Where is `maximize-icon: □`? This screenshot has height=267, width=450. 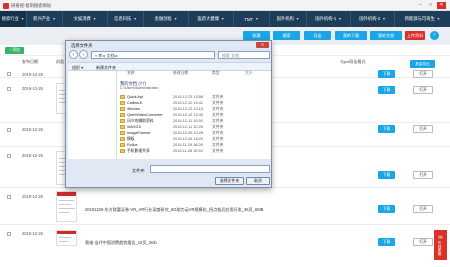
maximize-icon: □ is located at coordinates (430, 5).